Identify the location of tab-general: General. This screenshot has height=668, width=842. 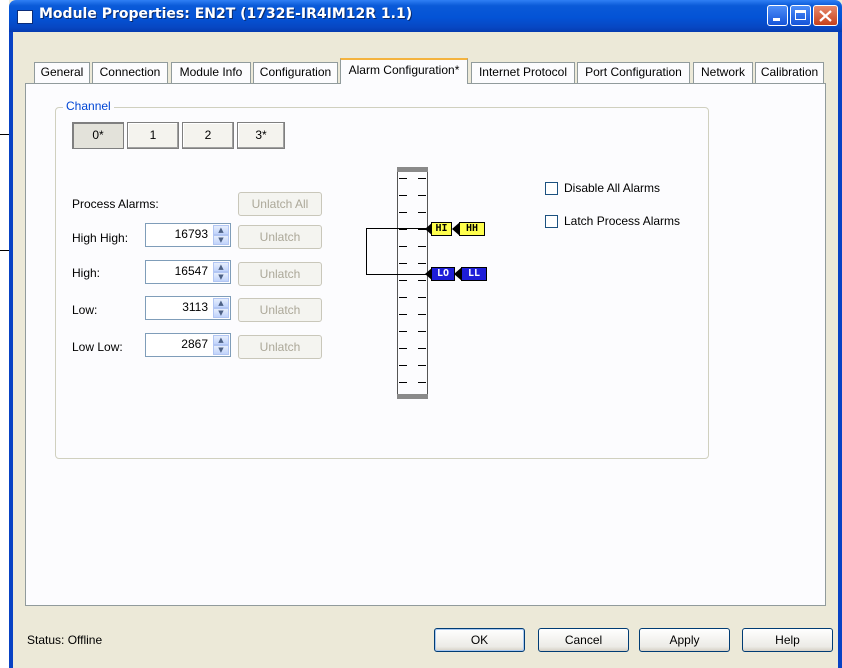
(62, 72).